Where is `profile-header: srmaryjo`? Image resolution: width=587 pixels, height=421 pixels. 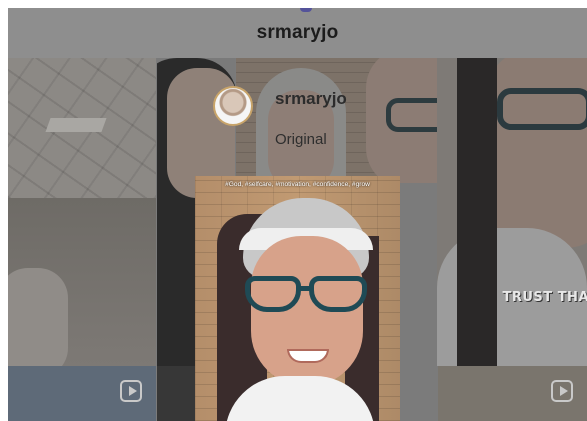 profile-header: srmaryjo is located at coordinates (297, 33).